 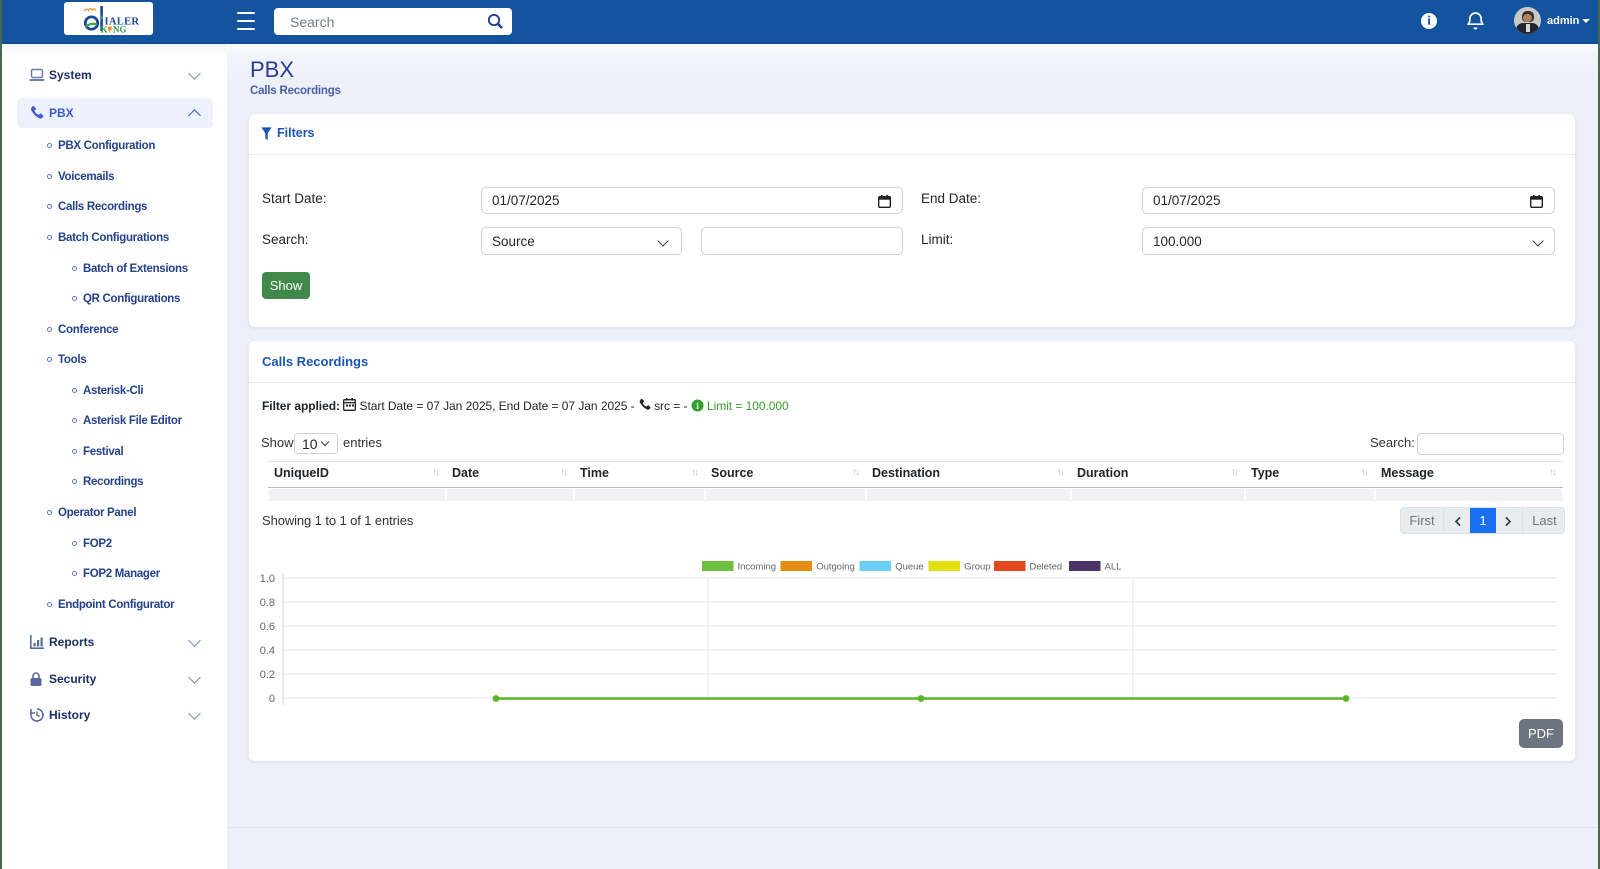 I want to click on svg-text: 0.8, so click(x=267, y=603).